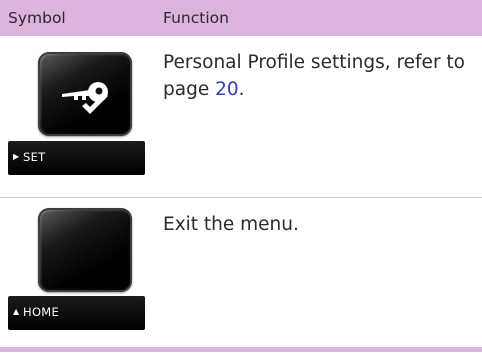  Describe the element at coordinates (241, 349) in the screenshot. I see `table-bottom-rule` at that location.